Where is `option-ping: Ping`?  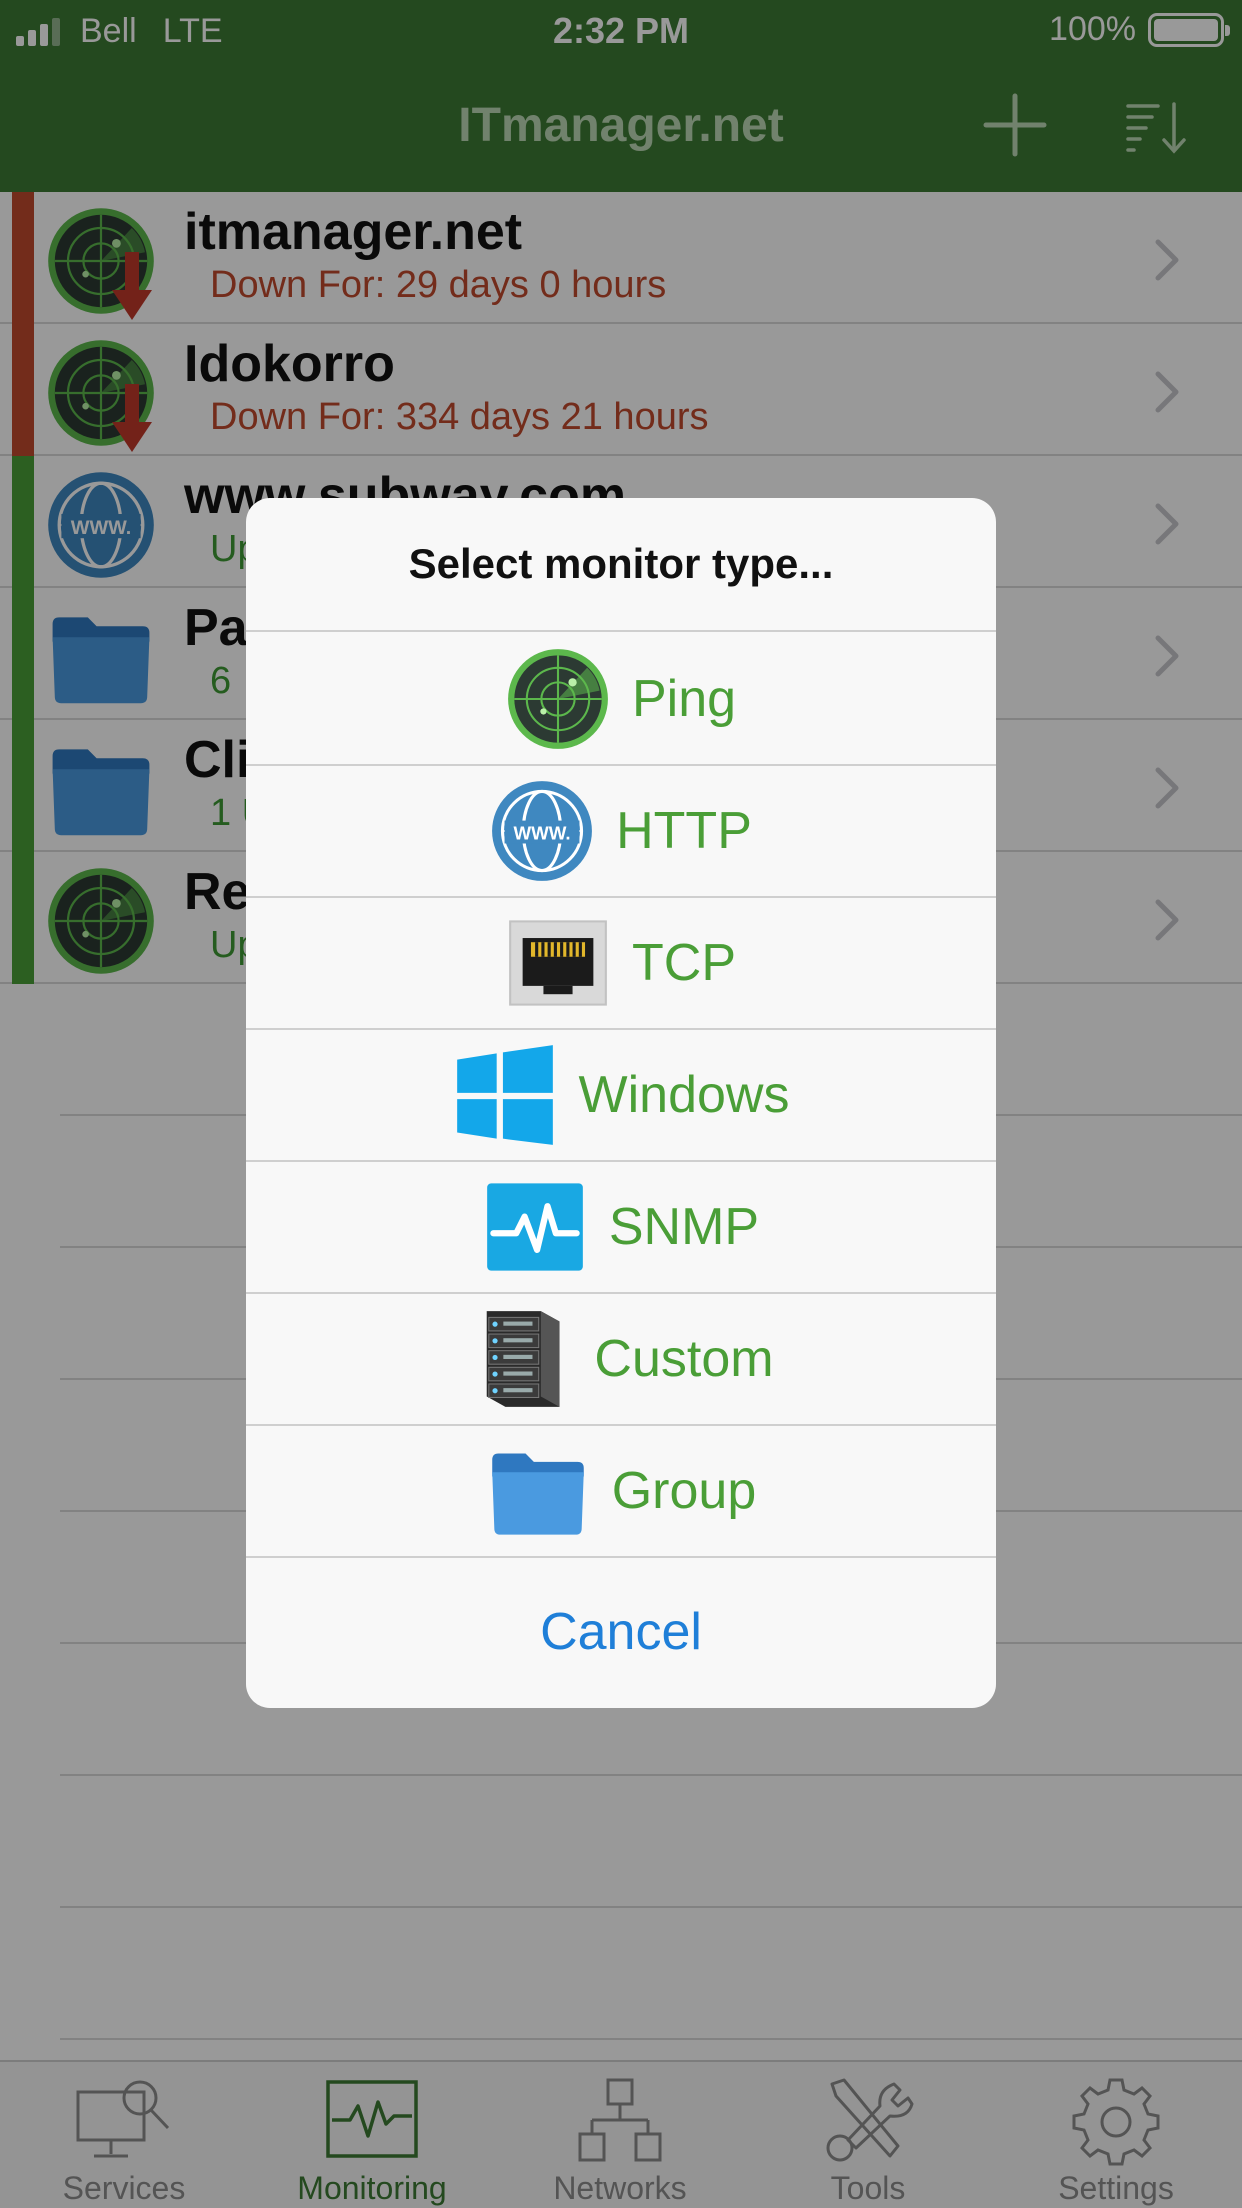 option-ping: Ping is located at coordinates (621, 700).